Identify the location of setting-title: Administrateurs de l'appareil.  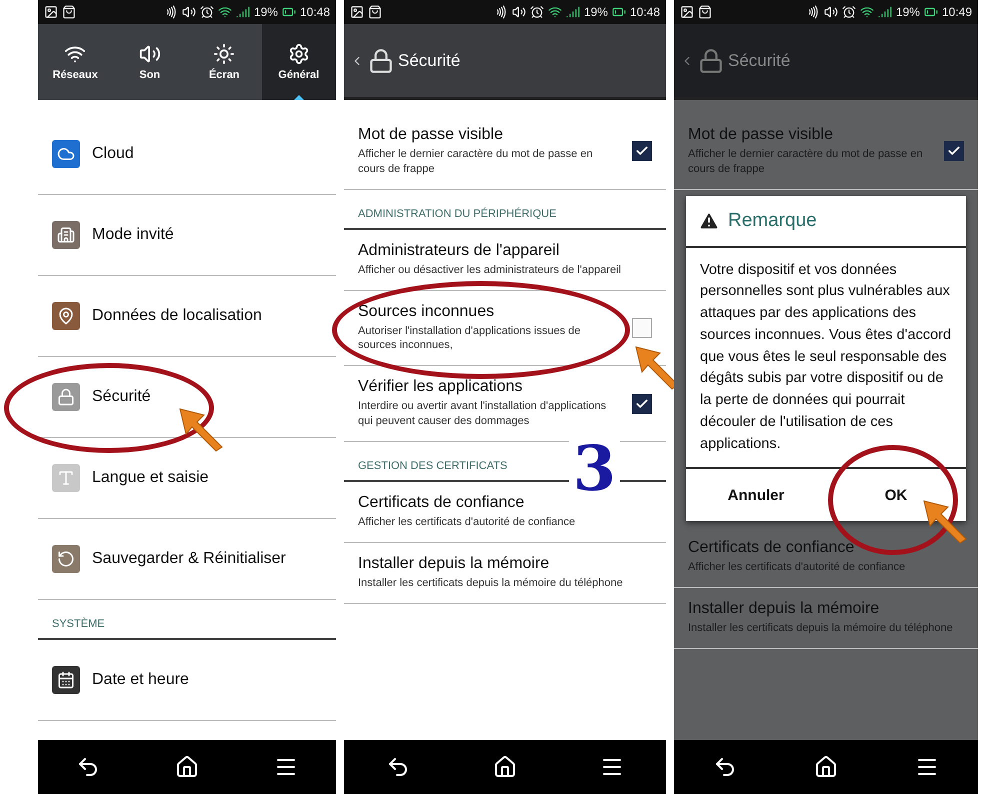
(459, 251).